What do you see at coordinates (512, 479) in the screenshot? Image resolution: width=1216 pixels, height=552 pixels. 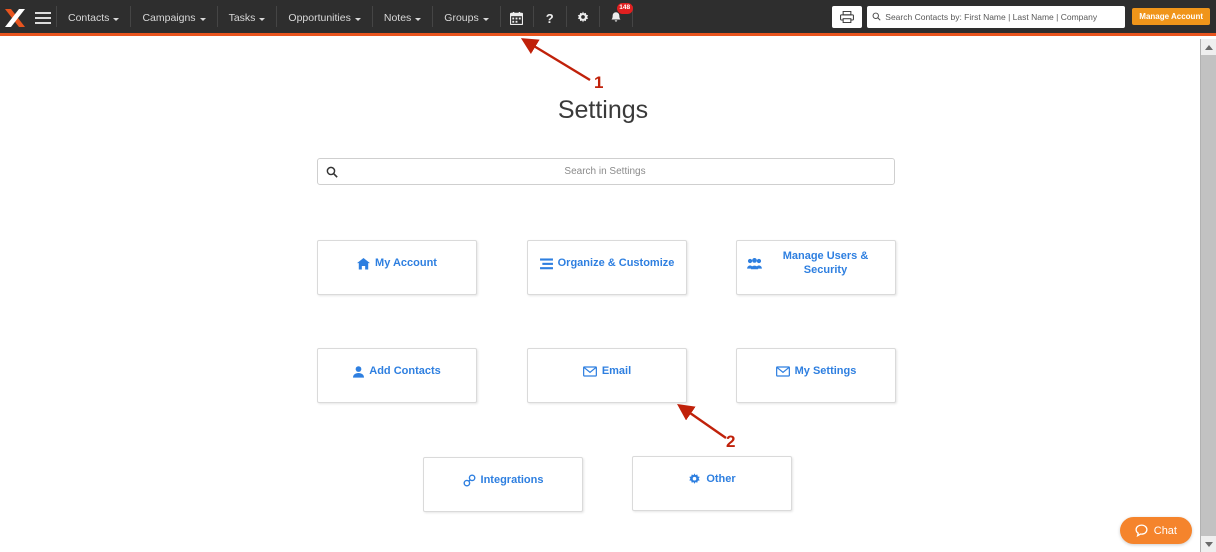 I see `tile-label: Integrations` at bounding box center [512, 479].